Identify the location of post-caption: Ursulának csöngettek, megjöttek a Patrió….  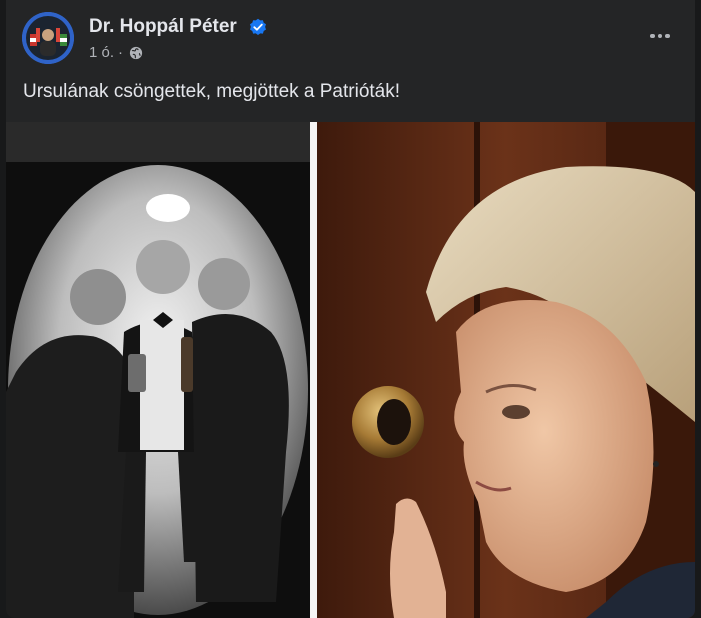
(212, 91).